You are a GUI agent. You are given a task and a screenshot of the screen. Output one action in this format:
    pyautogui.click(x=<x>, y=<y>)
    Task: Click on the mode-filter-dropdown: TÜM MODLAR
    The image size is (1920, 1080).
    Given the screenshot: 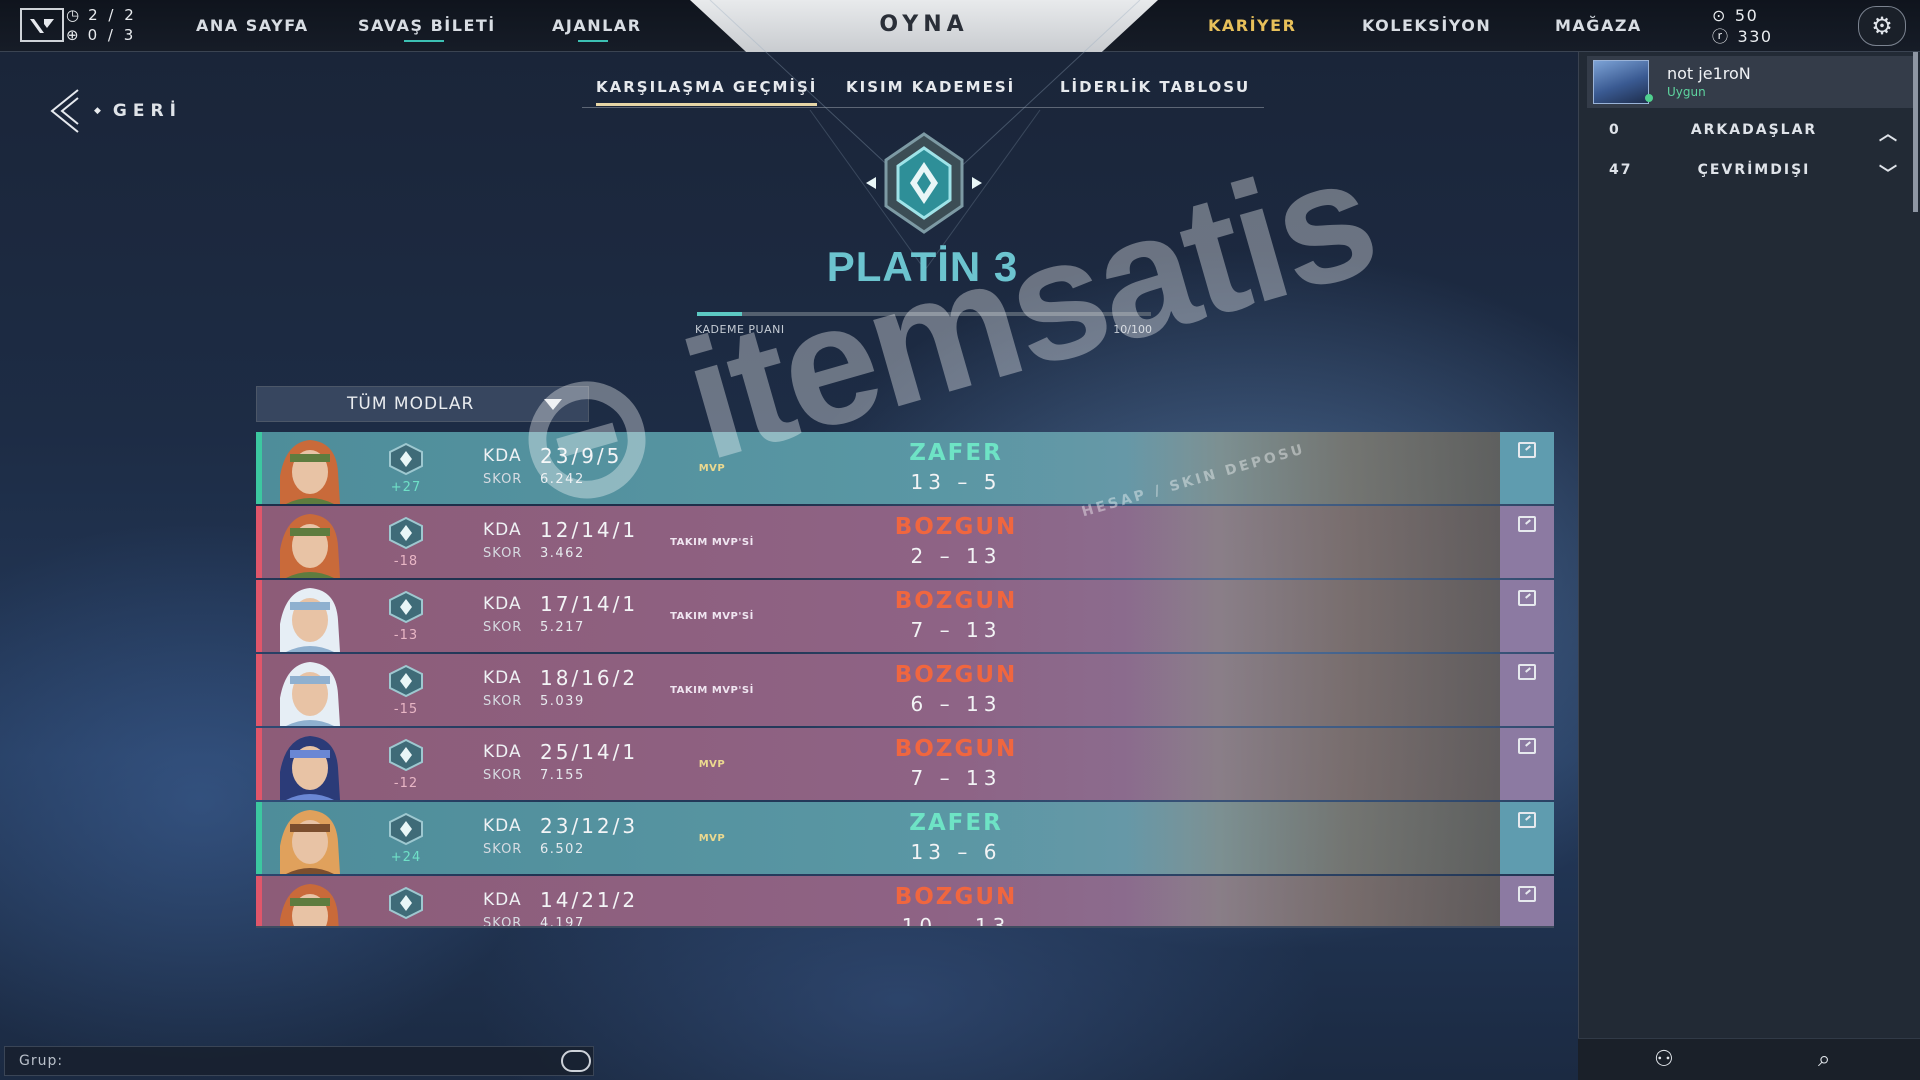 What is the action you would take?
    pyautogui.click(x=422, y=404)
    